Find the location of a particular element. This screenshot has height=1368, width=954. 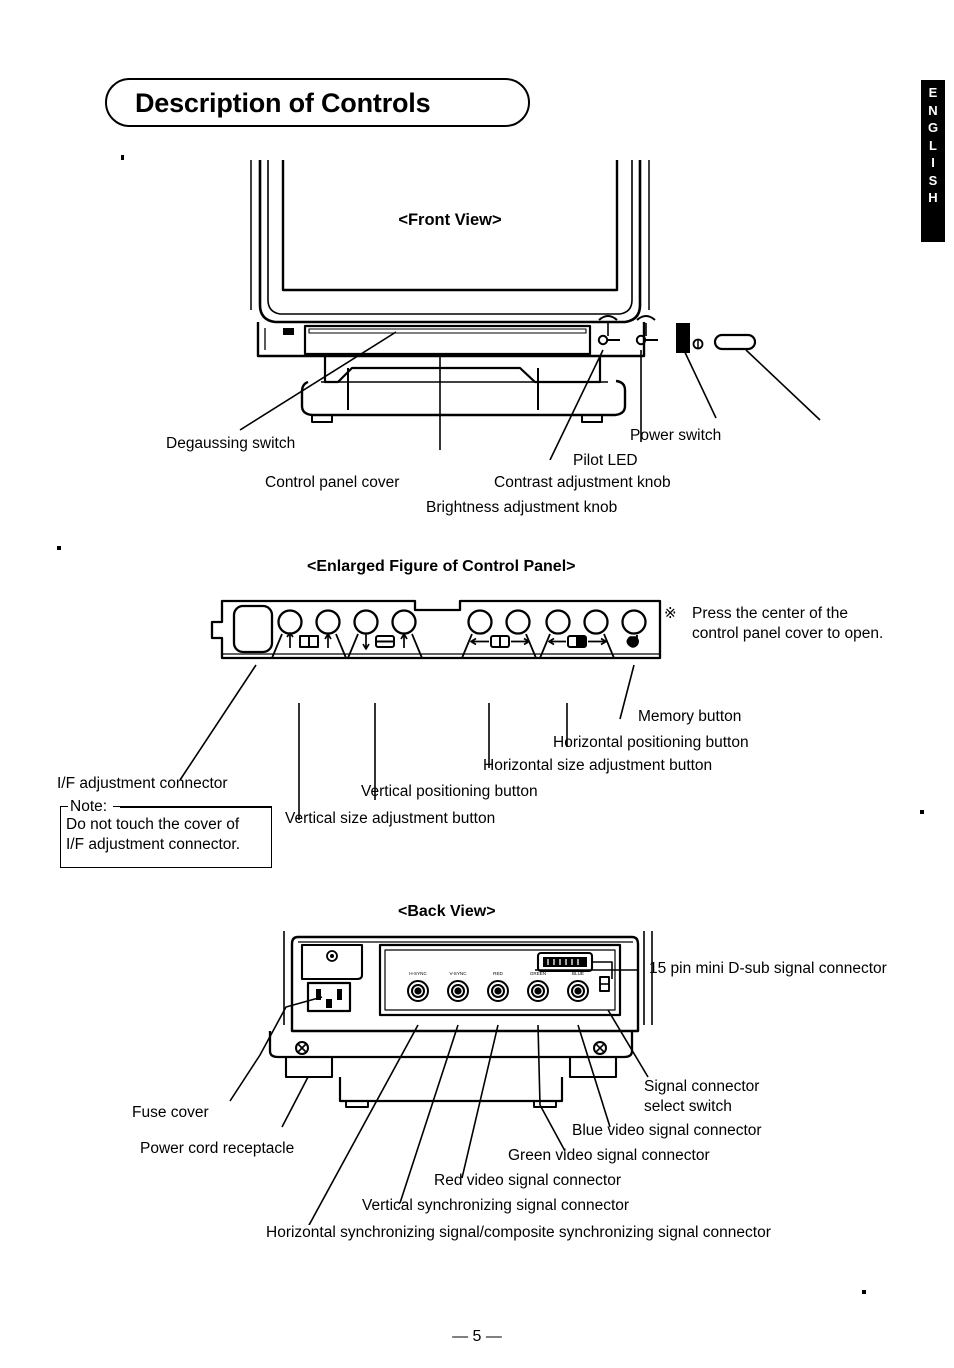

callout-vertical-positioning-button: Vertical positioning button is located at coordinates (449, 791).